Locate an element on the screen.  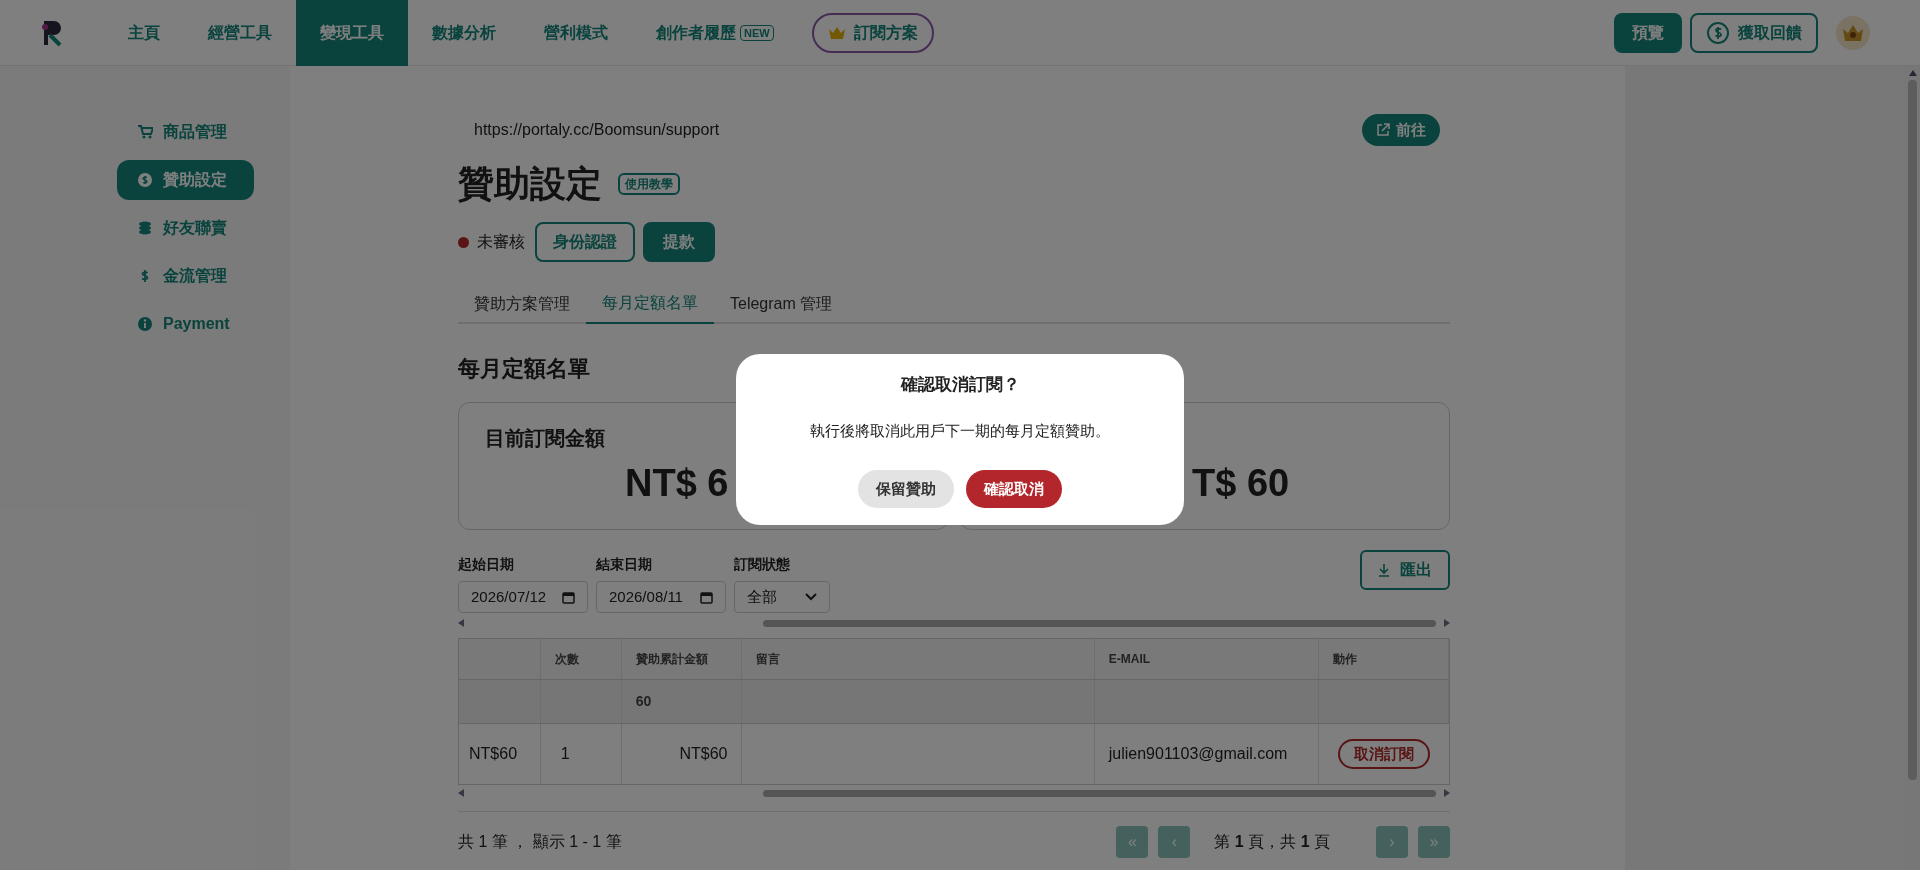
section-title: 每月定額名單 is located at coordinates (524, 369).